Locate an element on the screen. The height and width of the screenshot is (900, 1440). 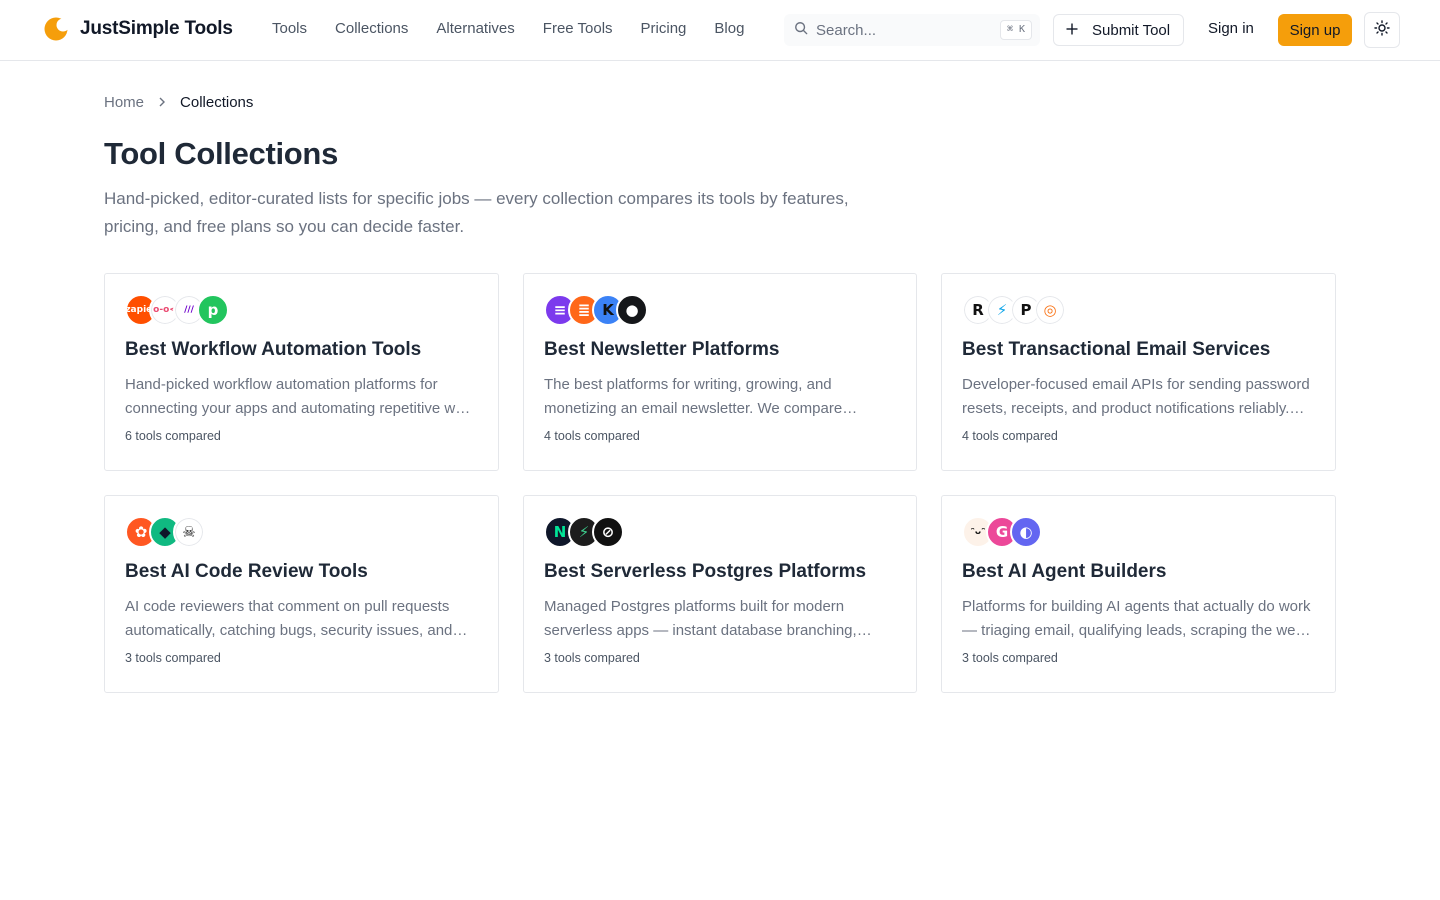
tool-avatar-stack: R ⚡ P ◎ is located at coordinates (1138, 310).